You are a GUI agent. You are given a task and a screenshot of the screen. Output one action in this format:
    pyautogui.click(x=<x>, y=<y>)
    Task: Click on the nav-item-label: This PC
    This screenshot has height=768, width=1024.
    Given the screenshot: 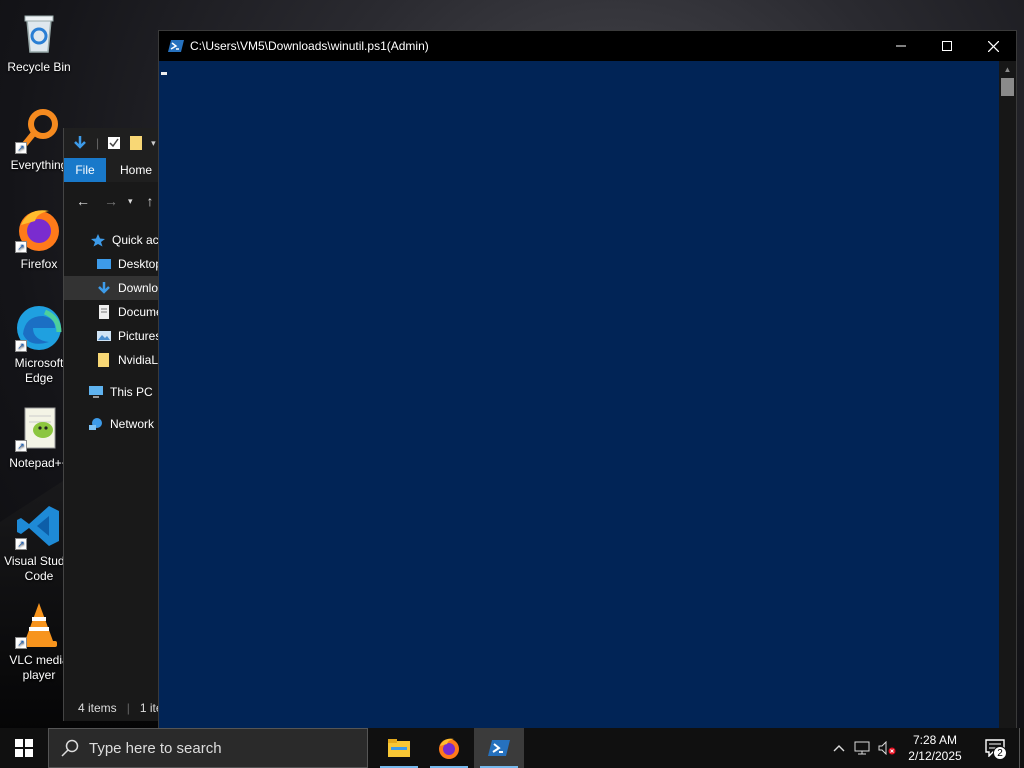 What is the action you would take?
    pyautogui.click(x=131, y=392)
    